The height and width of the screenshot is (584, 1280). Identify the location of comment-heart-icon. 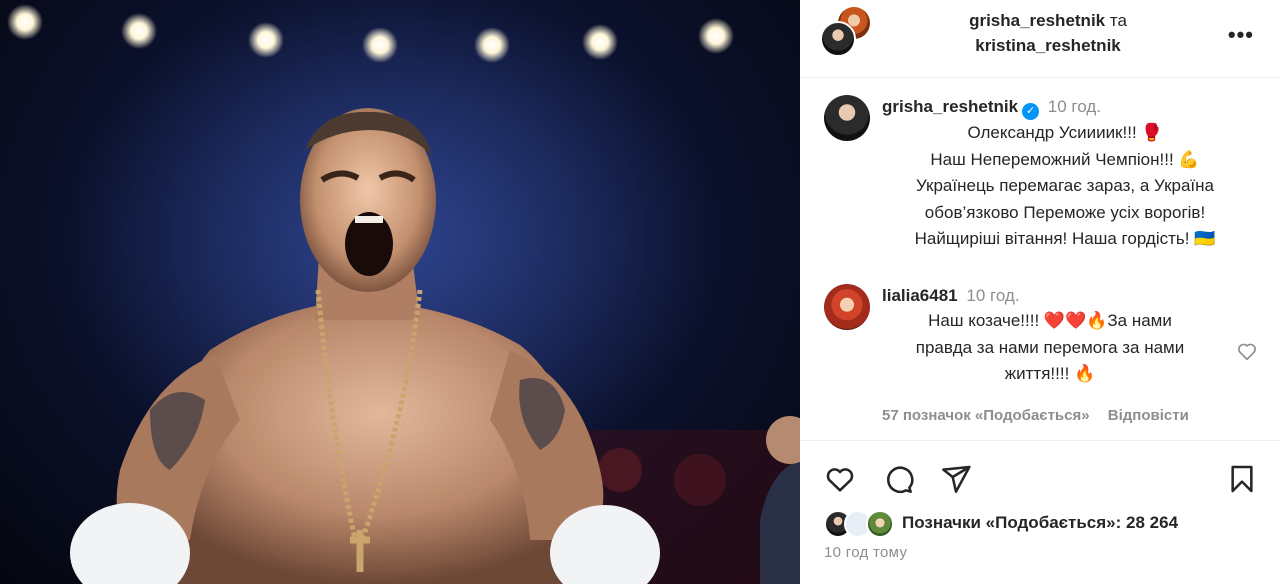
(1247, 351).